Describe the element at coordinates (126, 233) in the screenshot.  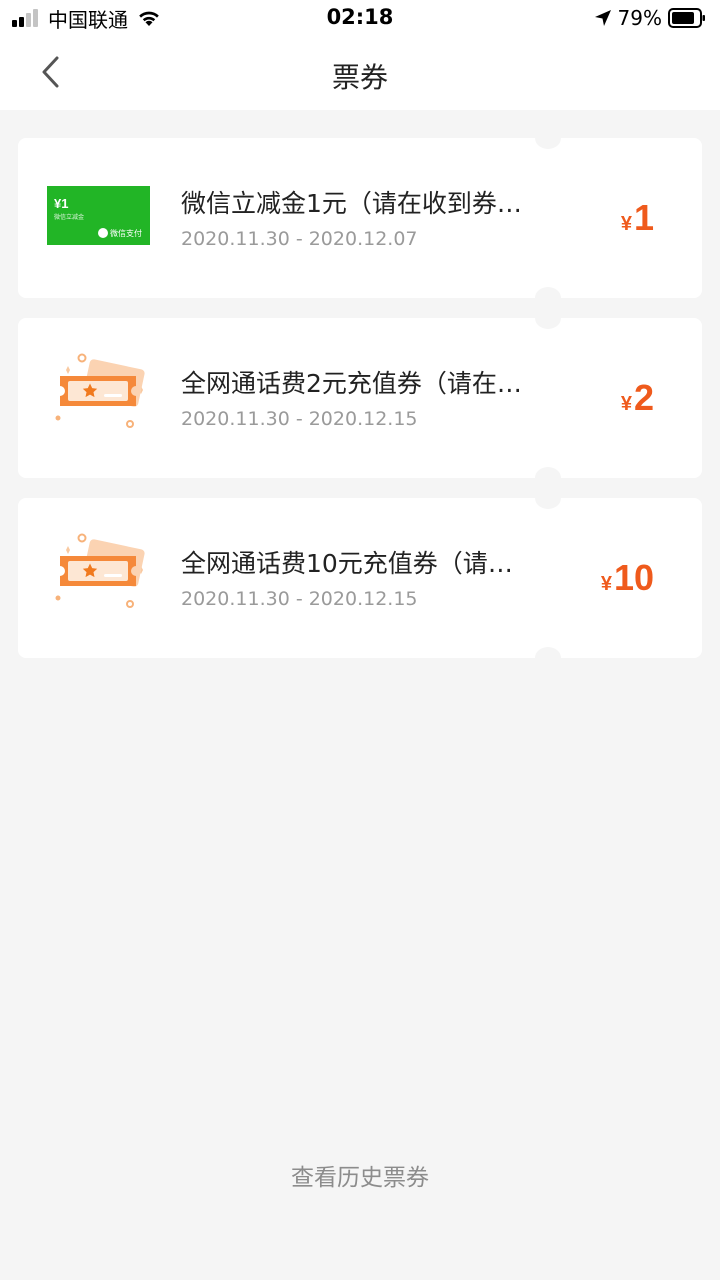
I see `svg-text: 微信支付` at that location.